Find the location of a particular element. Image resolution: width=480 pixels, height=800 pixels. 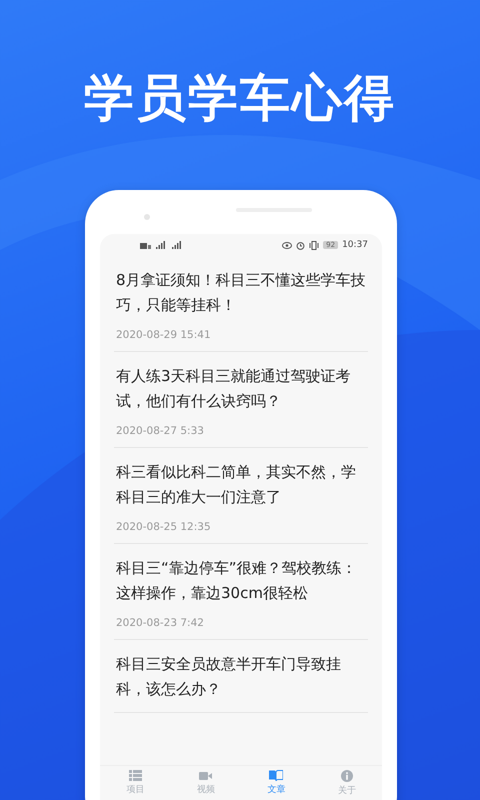

eye-icon is located at coordinates (287, 245).